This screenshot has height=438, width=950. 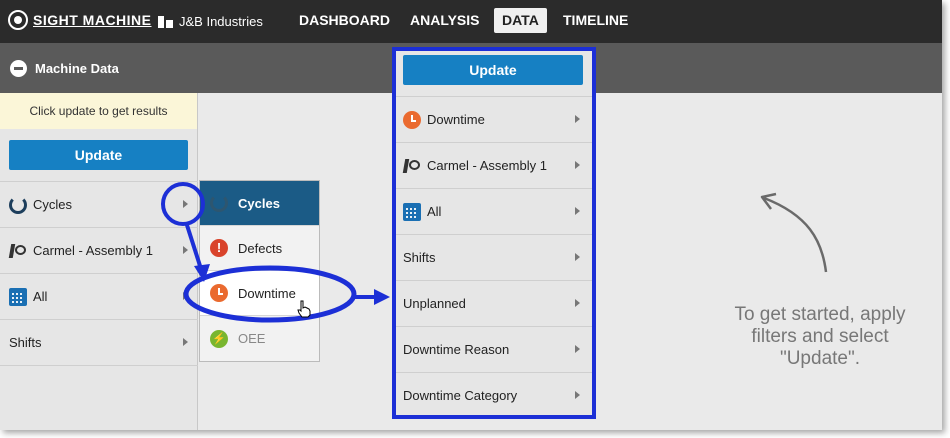 What do you see at coordinates (460, 395) in the screenshot?
I see `filter-label: Downtime Category` at bounding box center [460, 395].